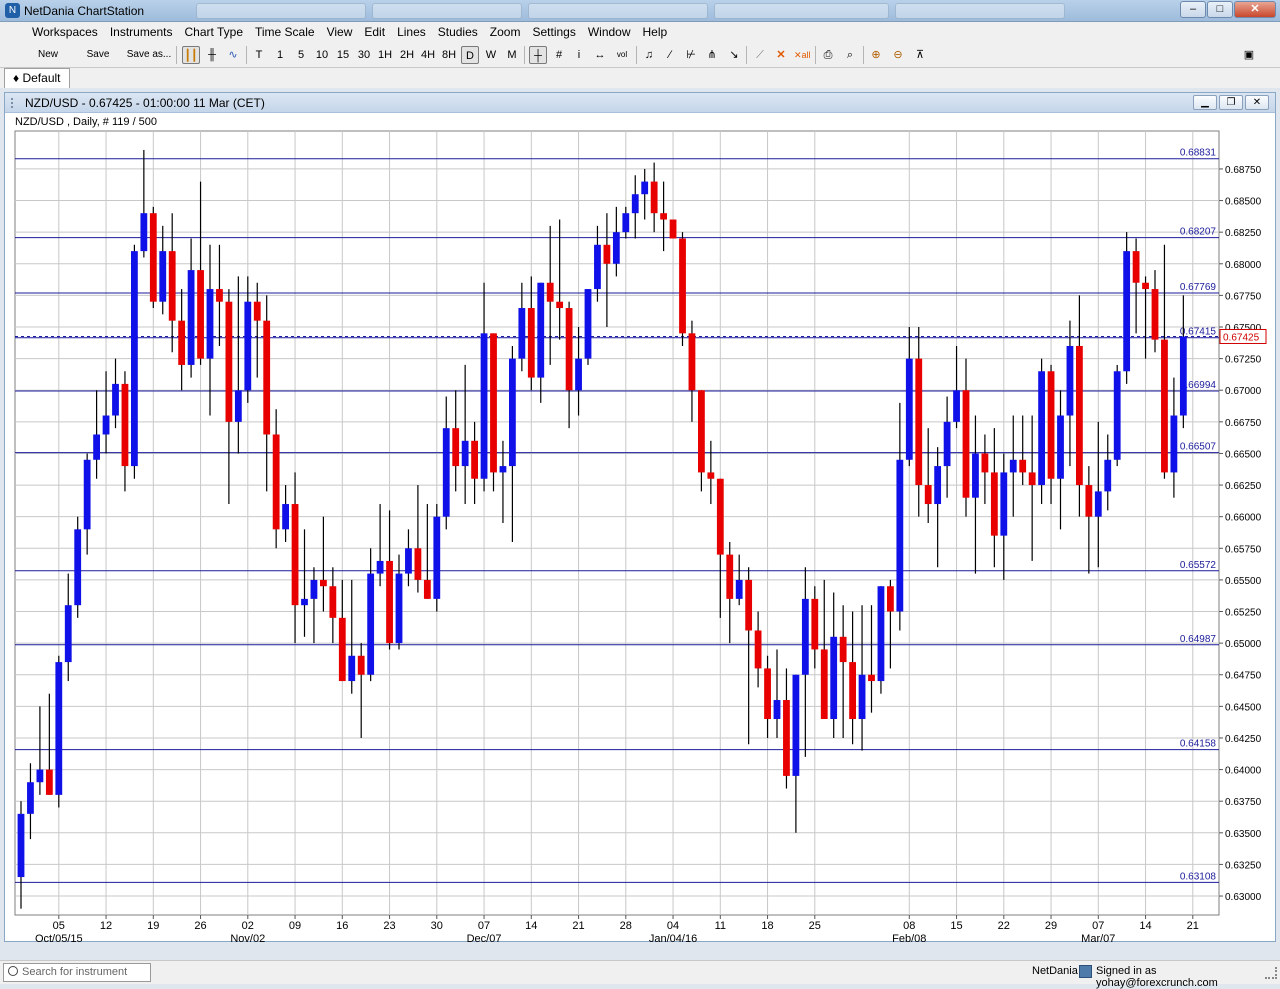 The width and height of the screenshot is (1280, 989). What do you see at coordinates (655, 32) in the screenshot?
I see `menu-help: Help` at bounding box center [655, 32].